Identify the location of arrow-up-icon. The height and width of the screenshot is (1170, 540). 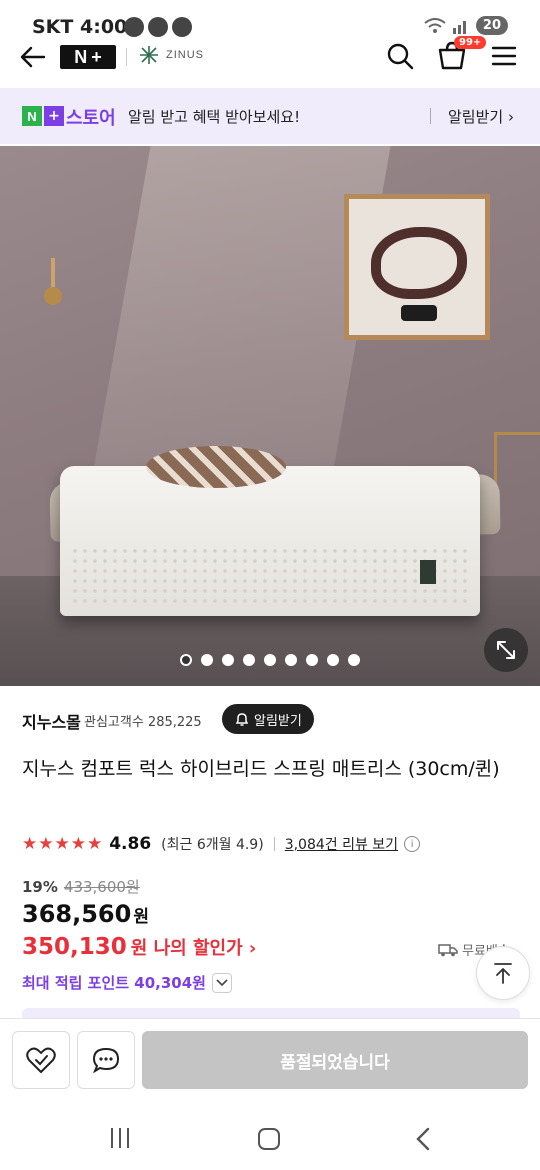
(503, 973).